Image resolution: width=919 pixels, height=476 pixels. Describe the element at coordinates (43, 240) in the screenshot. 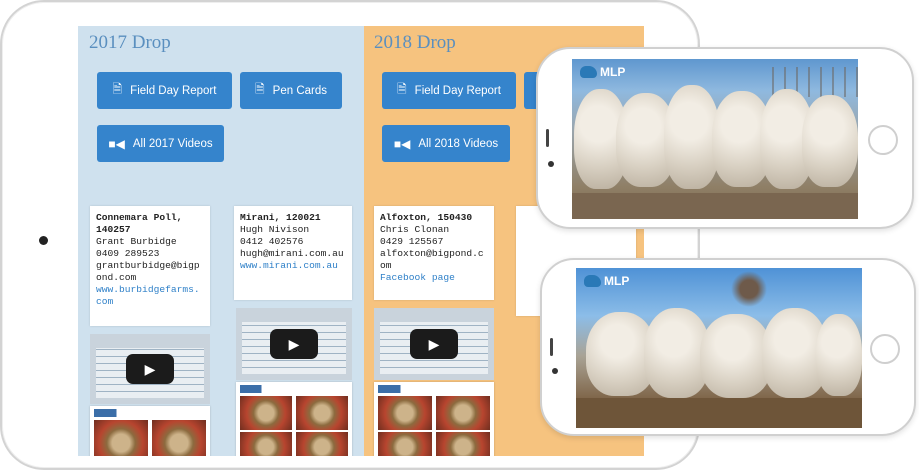

I see `tablet-camera` at that location.